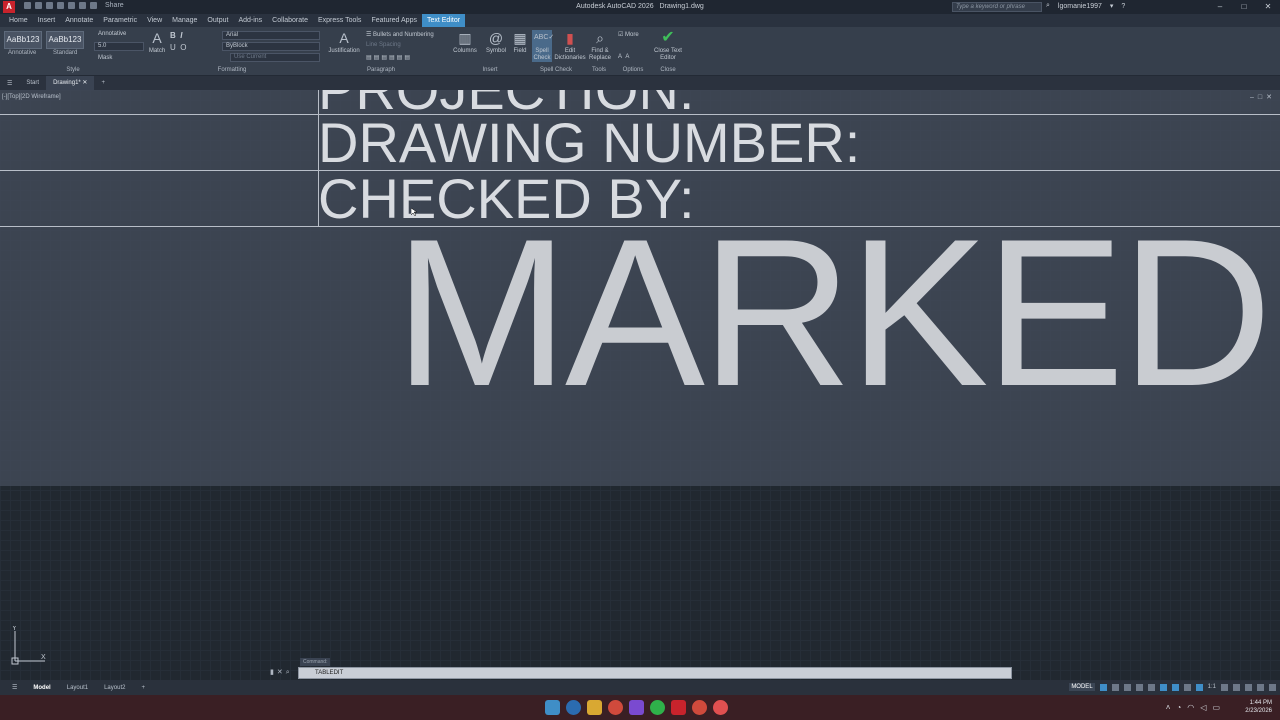 This screenshot has height=720, width=1280. Describe the element at coordinates (103, 83) in the screenshot. I see `new-tab-icon: +` at that location.